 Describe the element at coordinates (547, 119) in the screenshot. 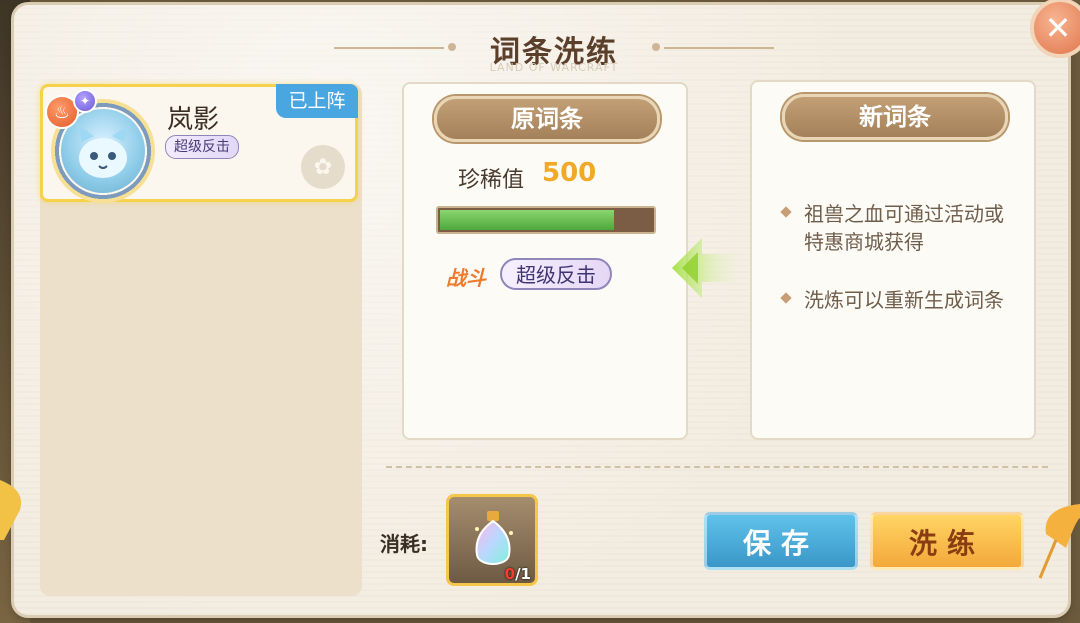

I see `original-trait-header: 原词条` at that location.